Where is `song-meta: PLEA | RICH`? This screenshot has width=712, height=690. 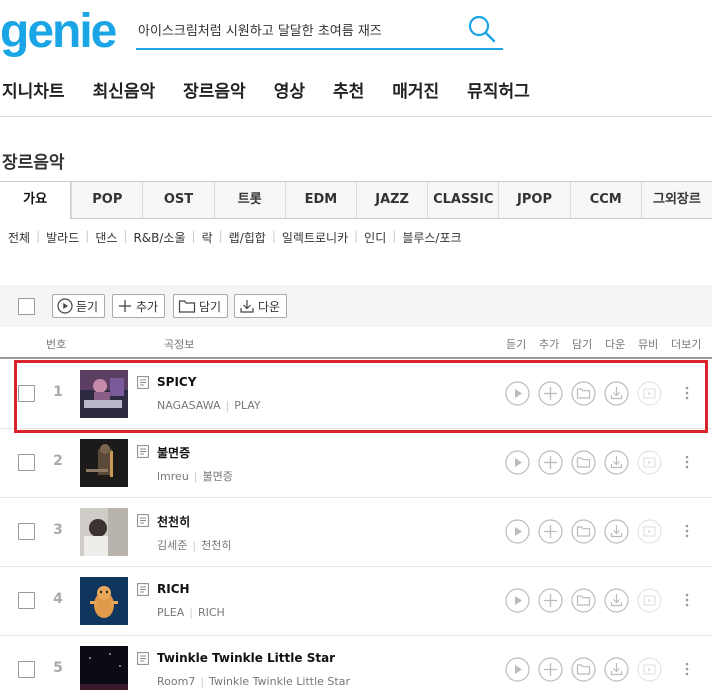 song-meta: PLEA | RICH is located at coordinates (191, 612).